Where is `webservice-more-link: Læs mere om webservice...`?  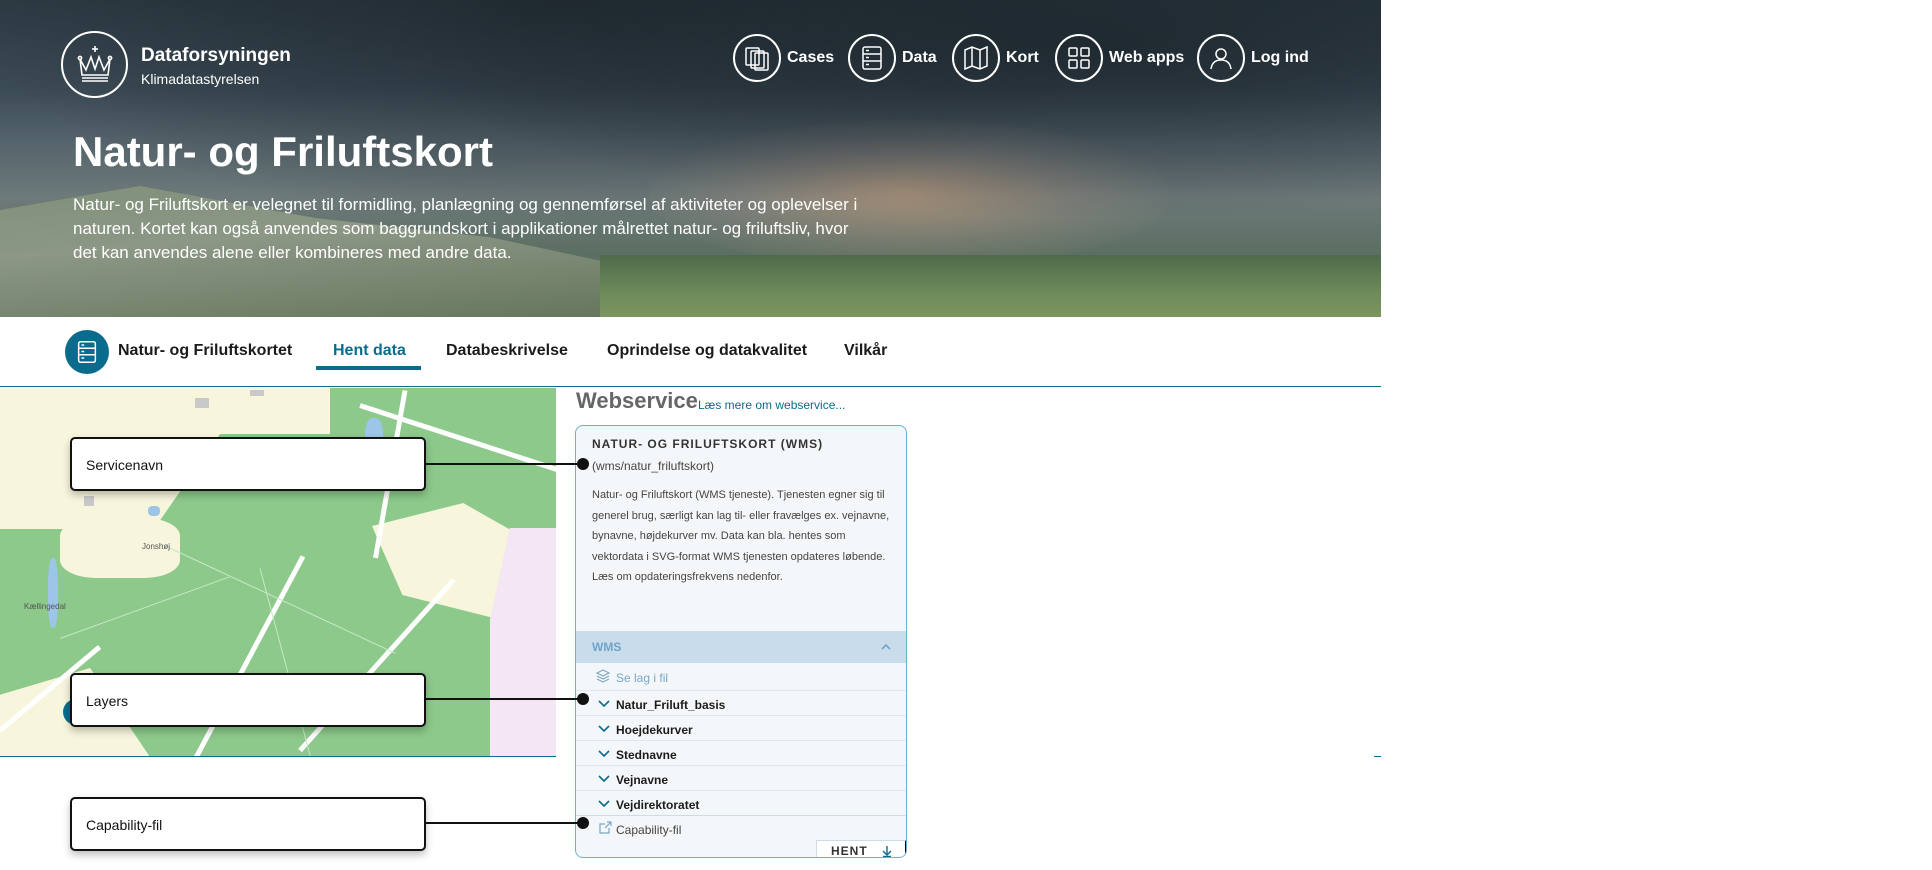
webservice-more-link: Læs mere om webservice... is located at coordinates (771, 405).